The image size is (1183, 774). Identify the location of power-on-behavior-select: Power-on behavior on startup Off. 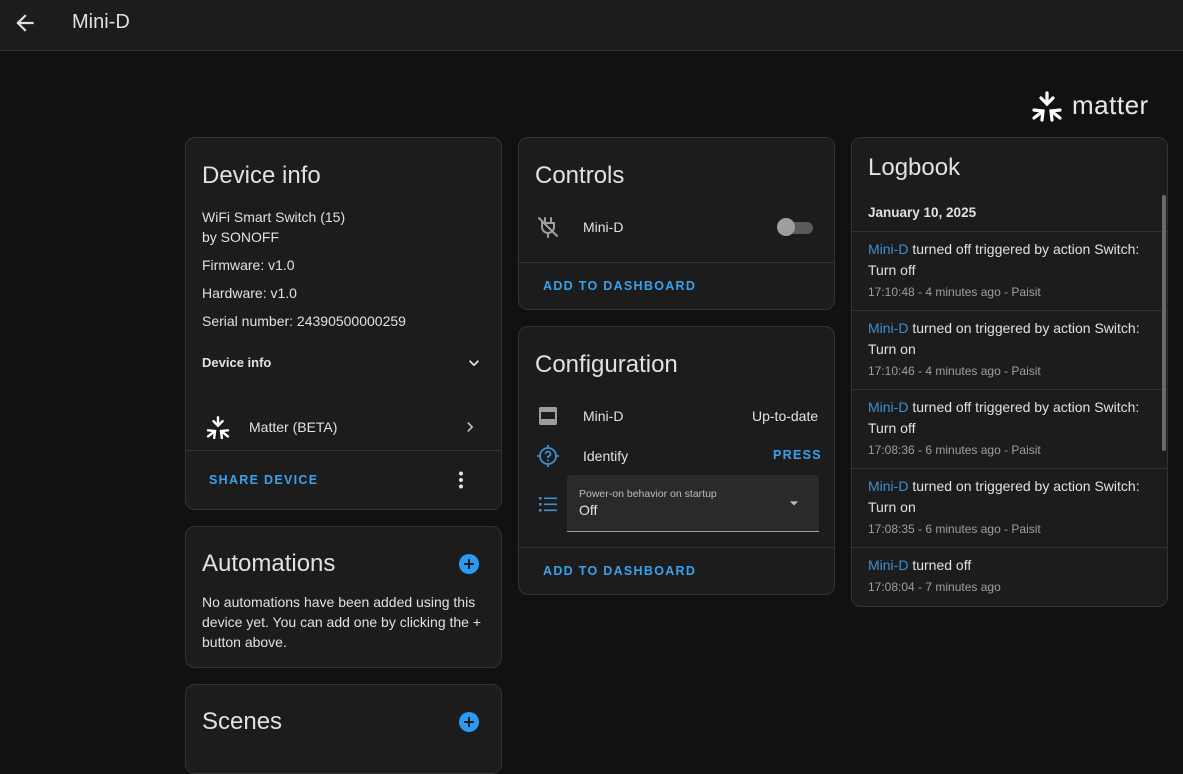
(693, 503).